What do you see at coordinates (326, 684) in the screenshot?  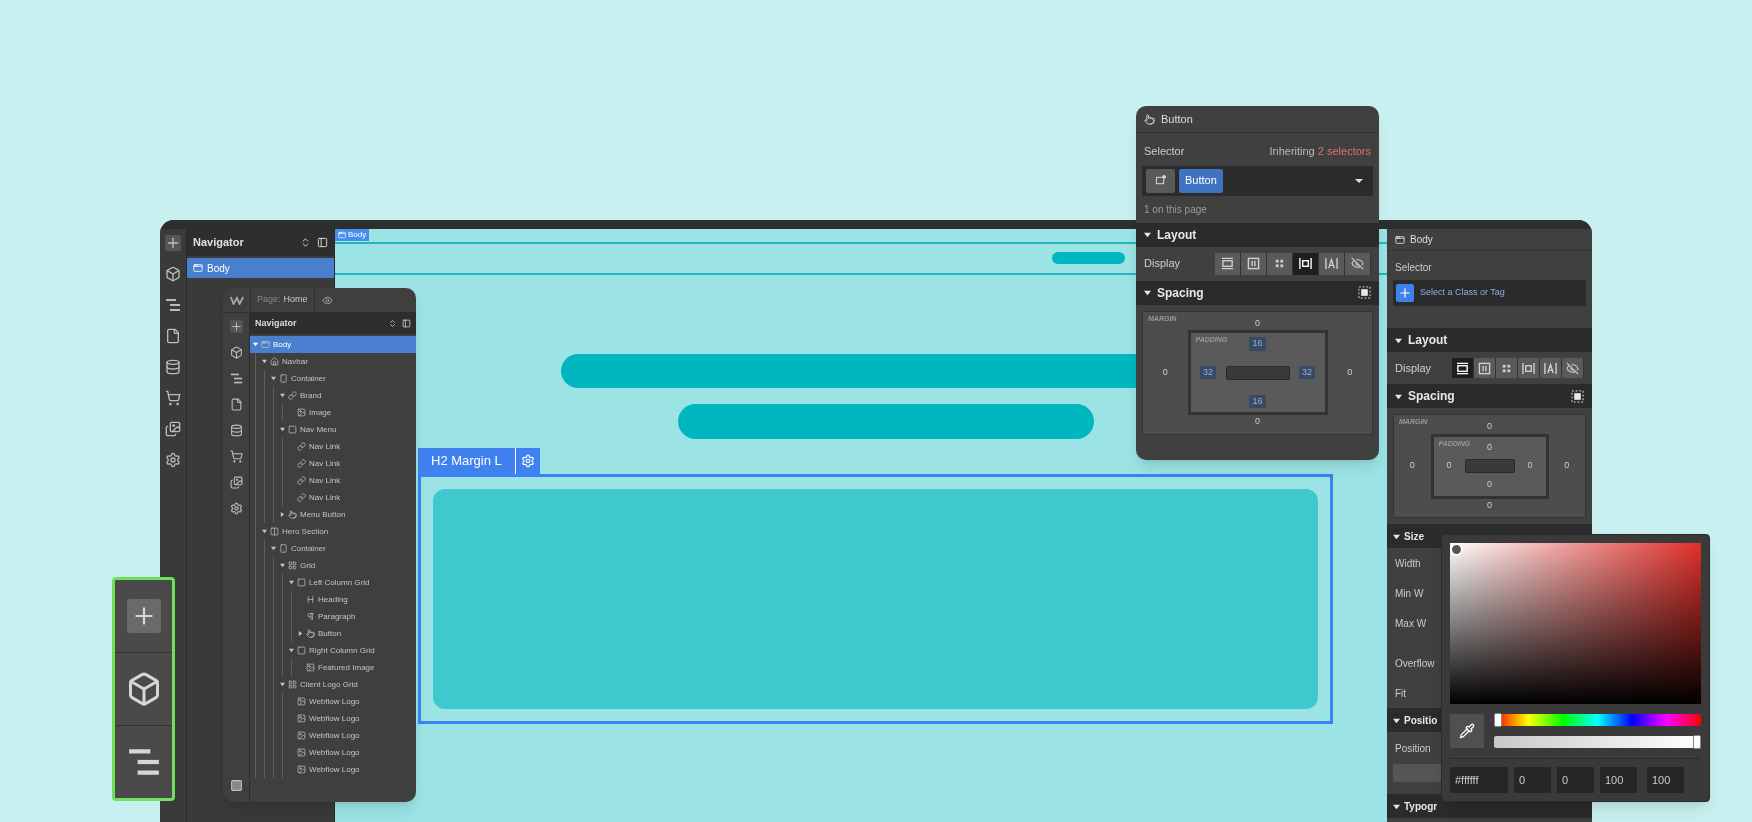 I see `tree-item: Client Logo Grid` at bounding box center [326, 684].